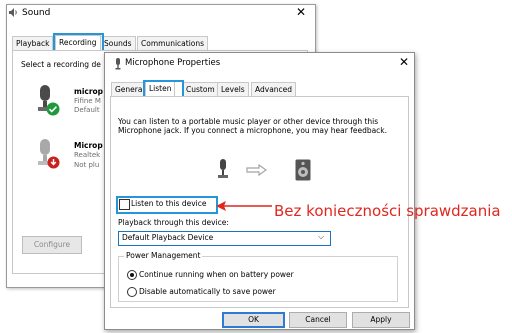  What do you see at coordinates (257, 170) in the screenshot?
I see `arrow-right-icon` at bounding box center [257, 170].